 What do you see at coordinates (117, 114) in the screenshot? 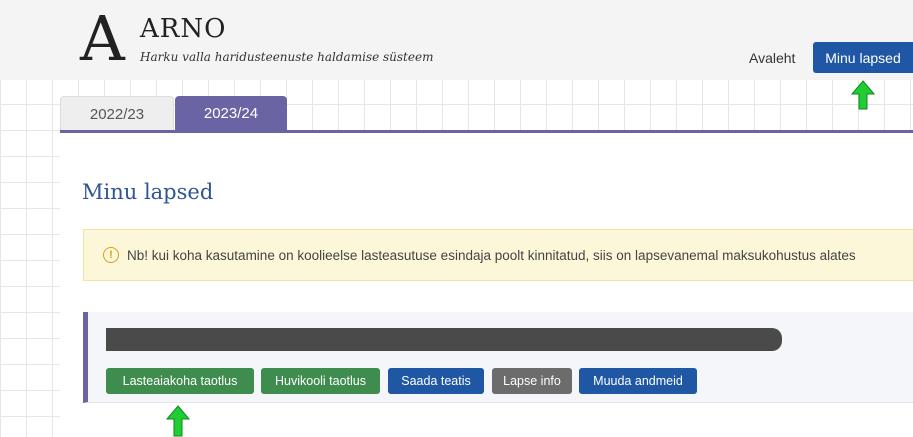
I see `tab-2022-23: 2022/23` at bounding box center [117, 114].